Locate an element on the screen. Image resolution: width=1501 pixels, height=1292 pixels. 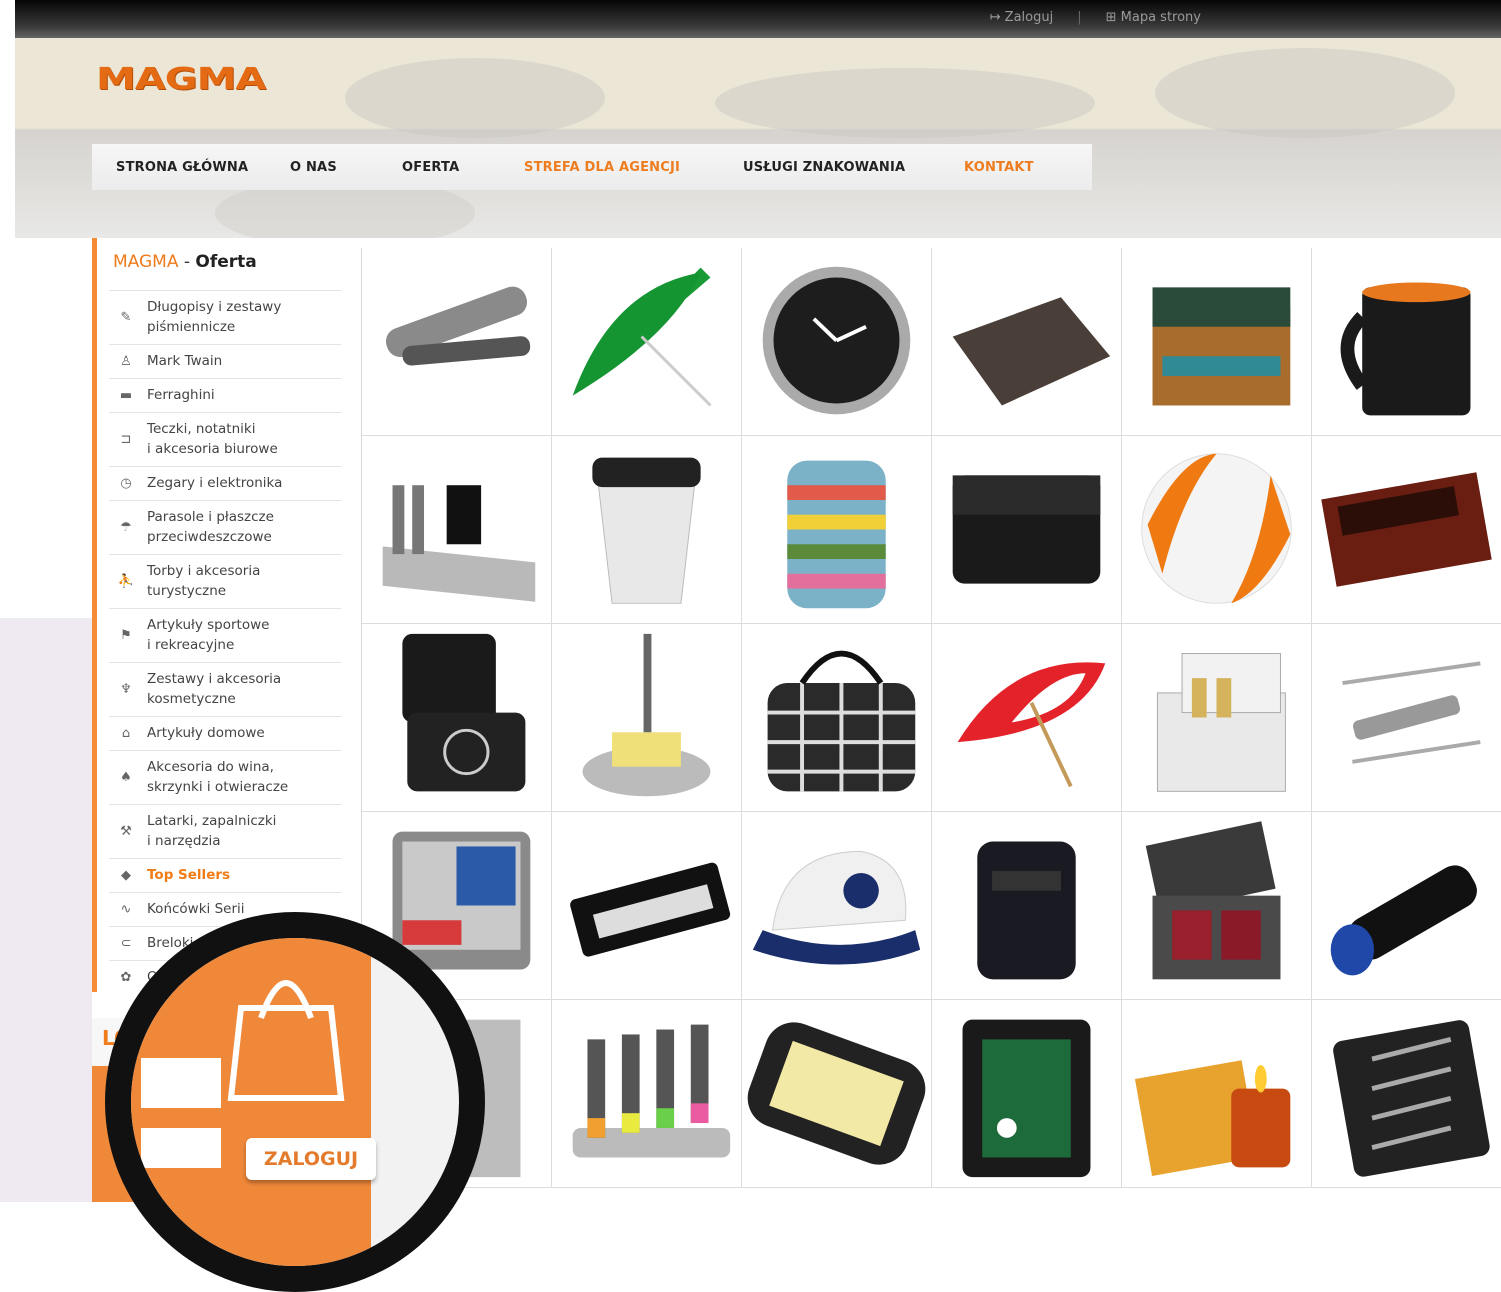
login-link: ↦ Zaloguj is located at coordinates (1022, 17).